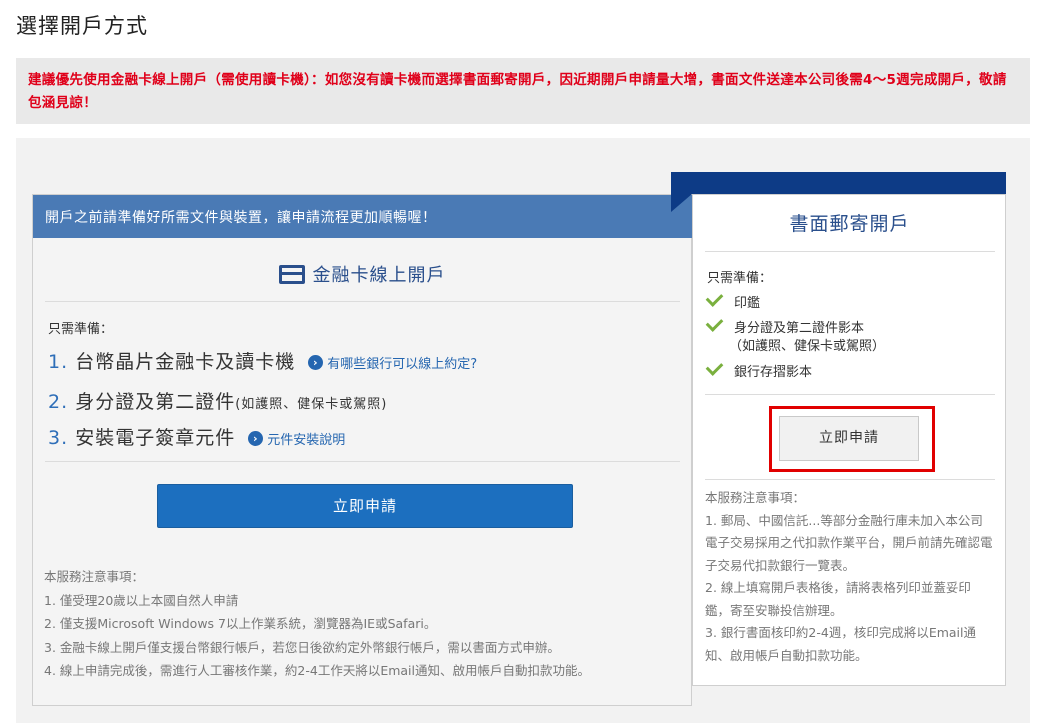 The image size is (1040, 723). What do you see at coordinates (807, 346) in the screenshot?
I see `paper-item-subtext: （如護照、健保卡或駕照）` at bounding box center [807, 346].